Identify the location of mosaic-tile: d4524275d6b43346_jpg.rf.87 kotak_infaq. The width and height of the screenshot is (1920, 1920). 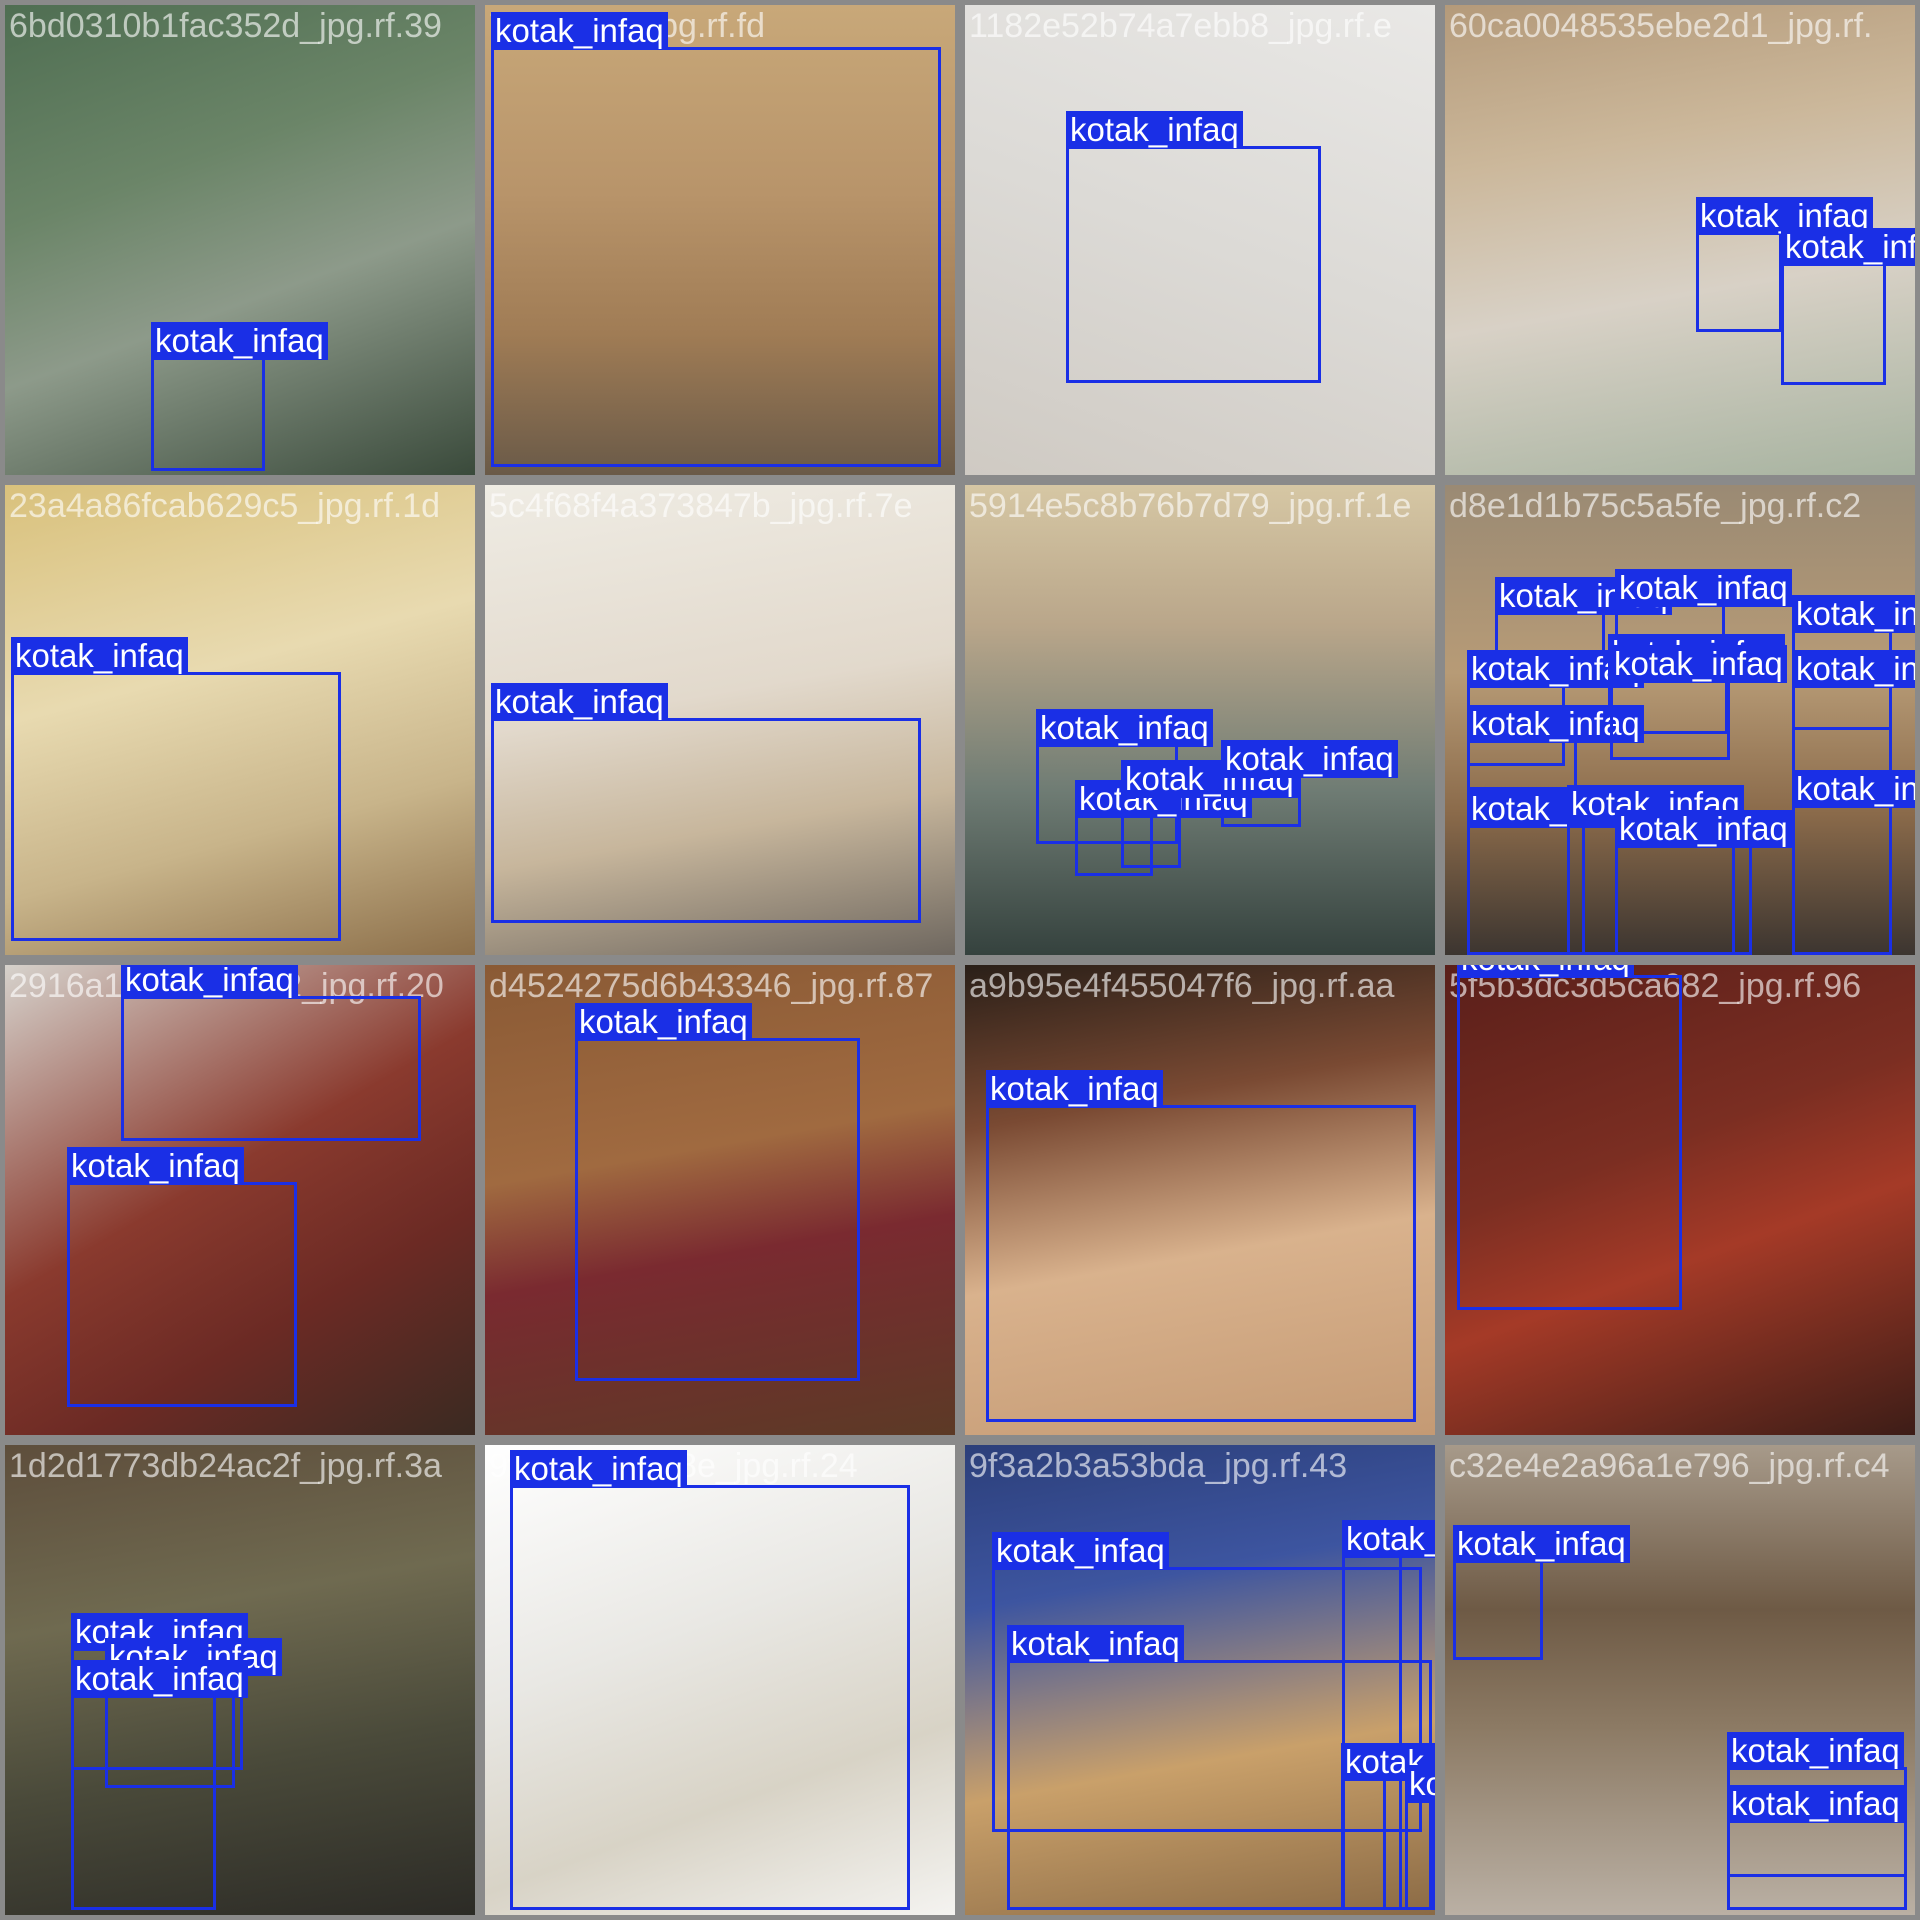
(720, 1200).